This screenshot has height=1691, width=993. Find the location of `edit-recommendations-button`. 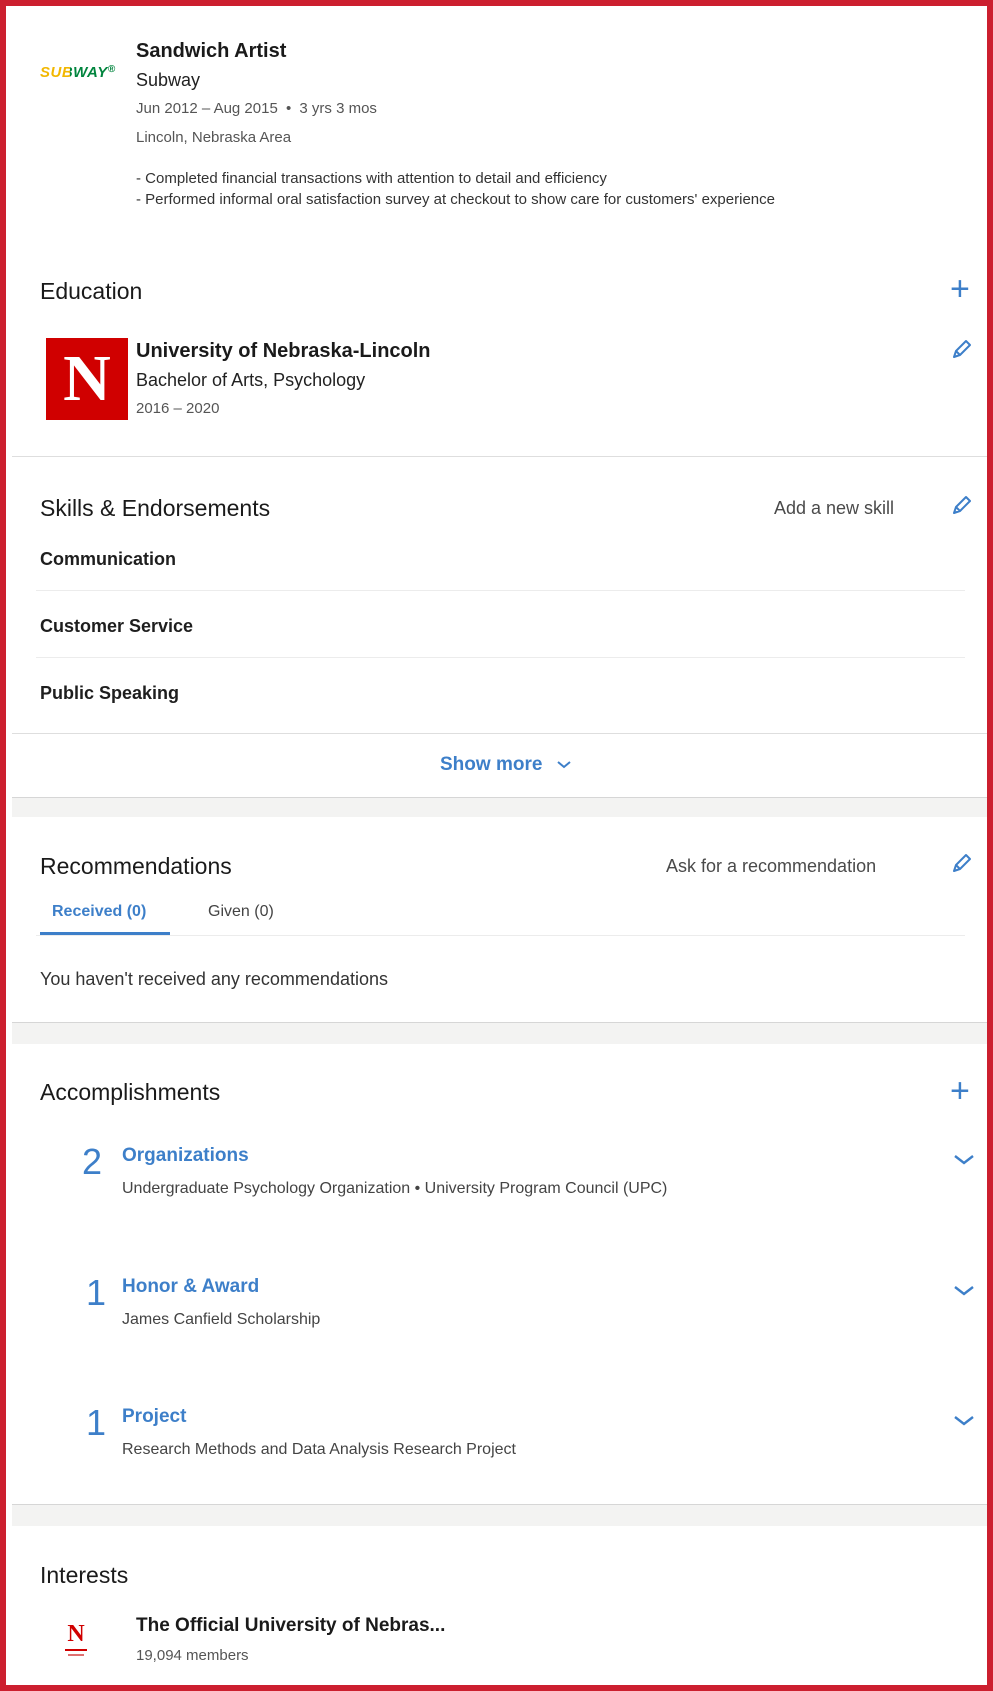

edit-recommendations-button is located at coordinates (962, 863).